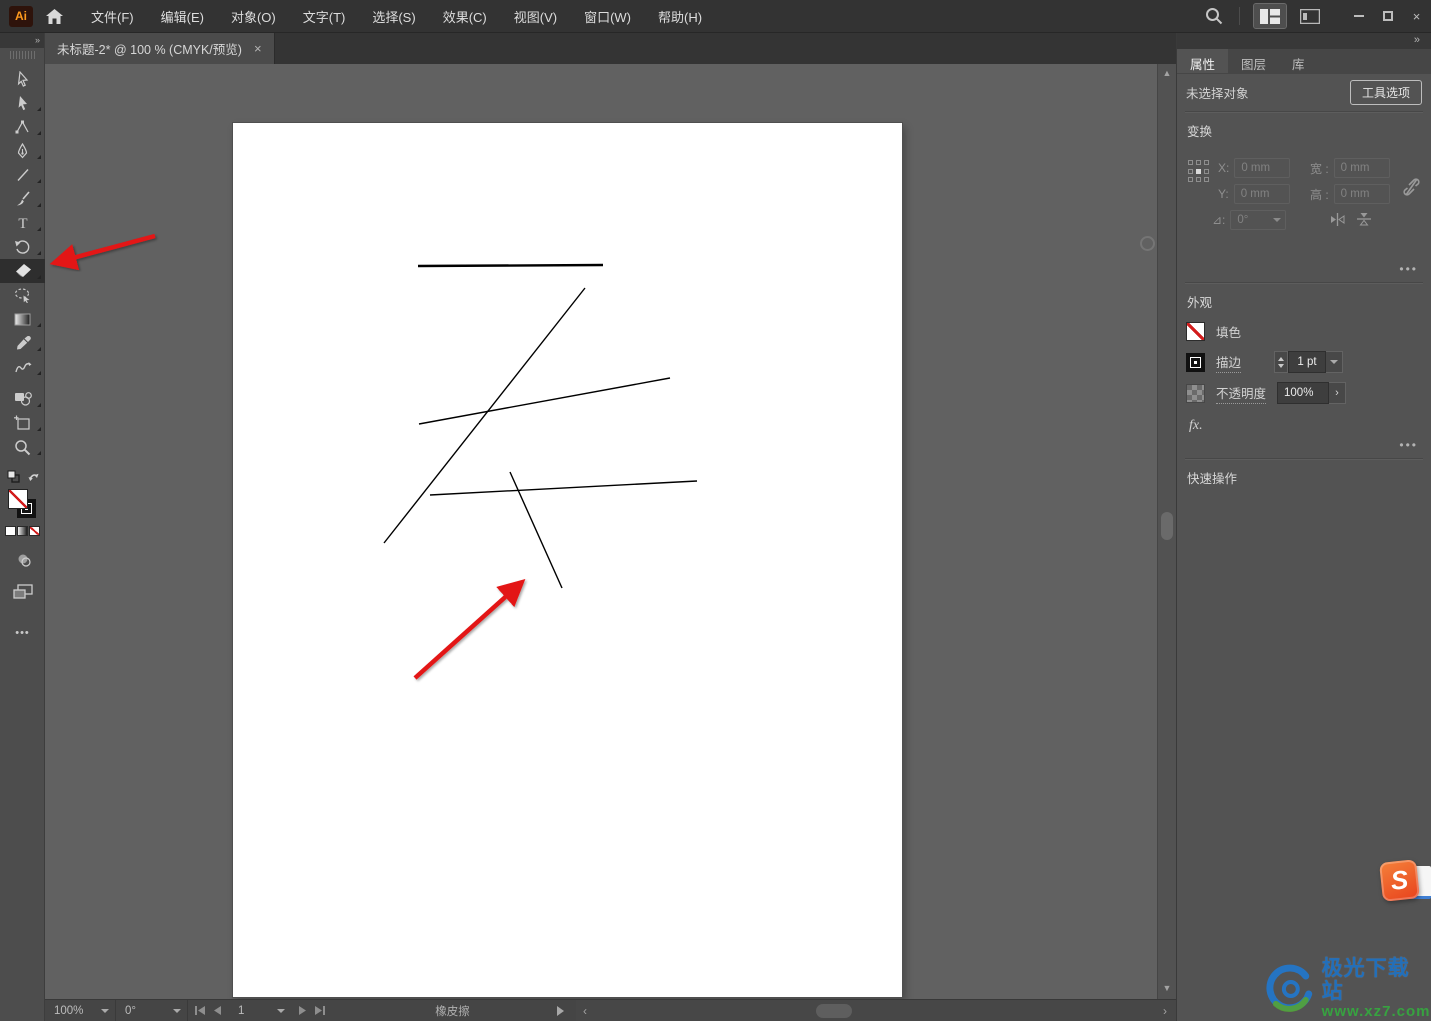  Describe the element at coordinates (393, 16) in the screenshot. I see `menu-item-5: 选择(S)` at that location.